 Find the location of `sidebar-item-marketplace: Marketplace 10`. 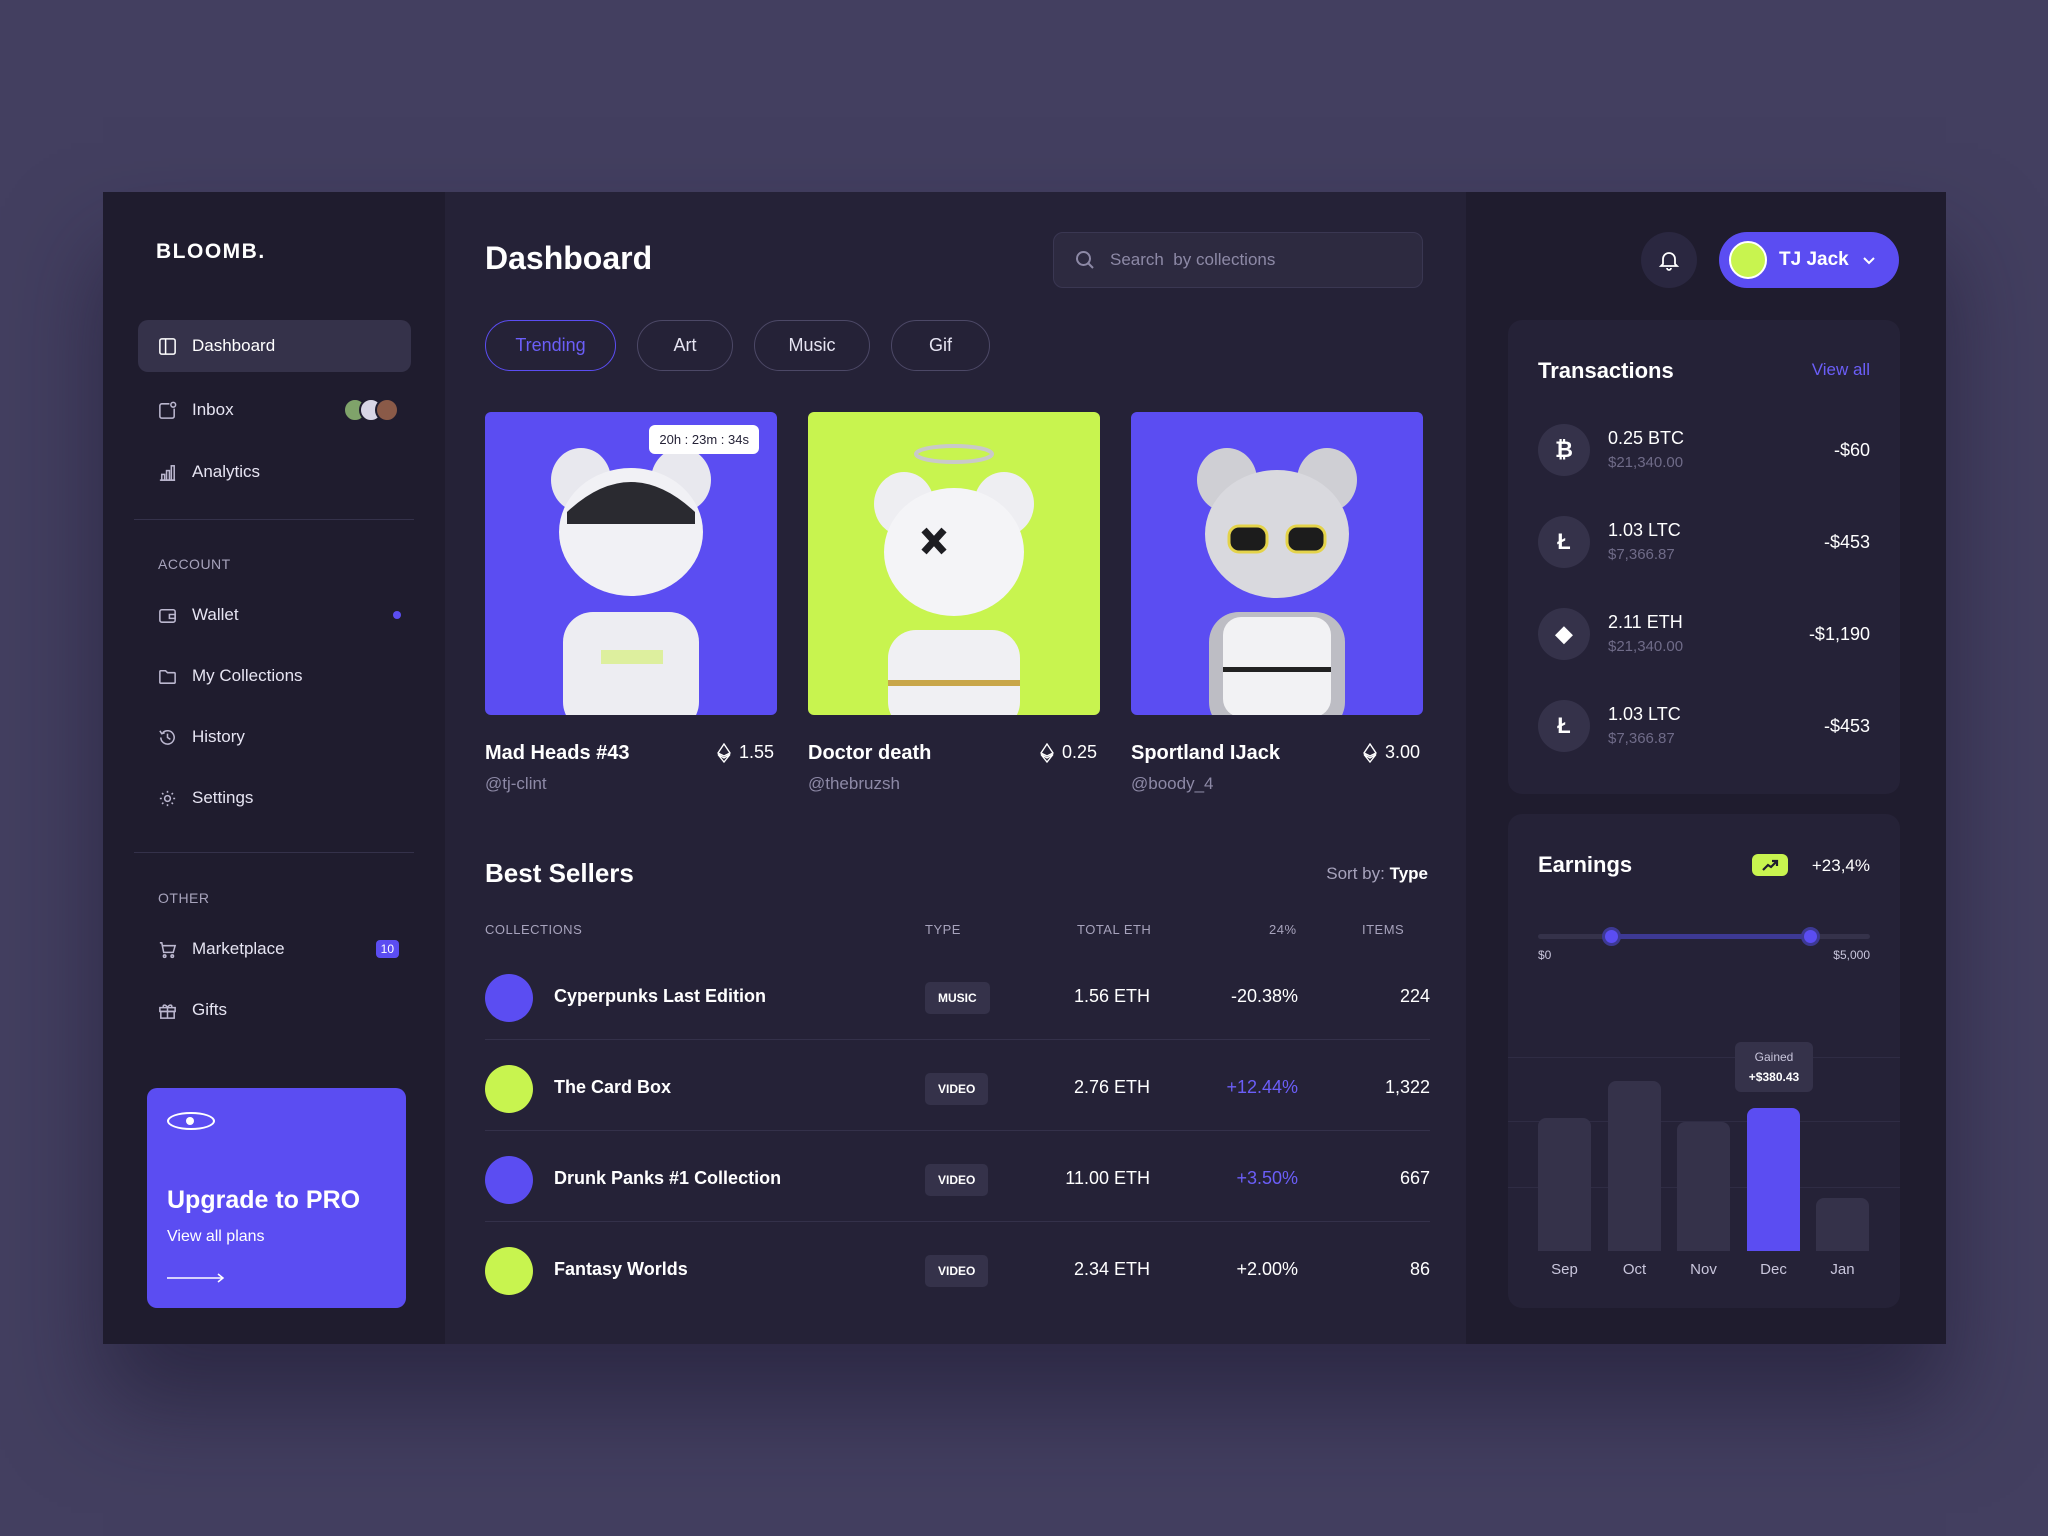

sidebar-item-marketplace: Marketplace 10 is located at coordinates (274, 949).